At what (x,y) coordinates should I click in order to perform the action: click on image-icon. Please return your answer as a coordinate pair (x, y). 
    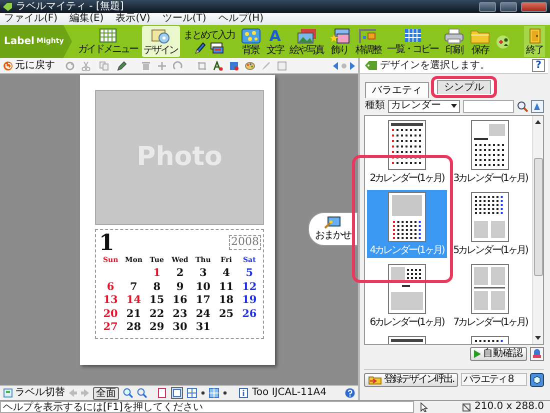
    Looking at the image, I should click on (234, 65).